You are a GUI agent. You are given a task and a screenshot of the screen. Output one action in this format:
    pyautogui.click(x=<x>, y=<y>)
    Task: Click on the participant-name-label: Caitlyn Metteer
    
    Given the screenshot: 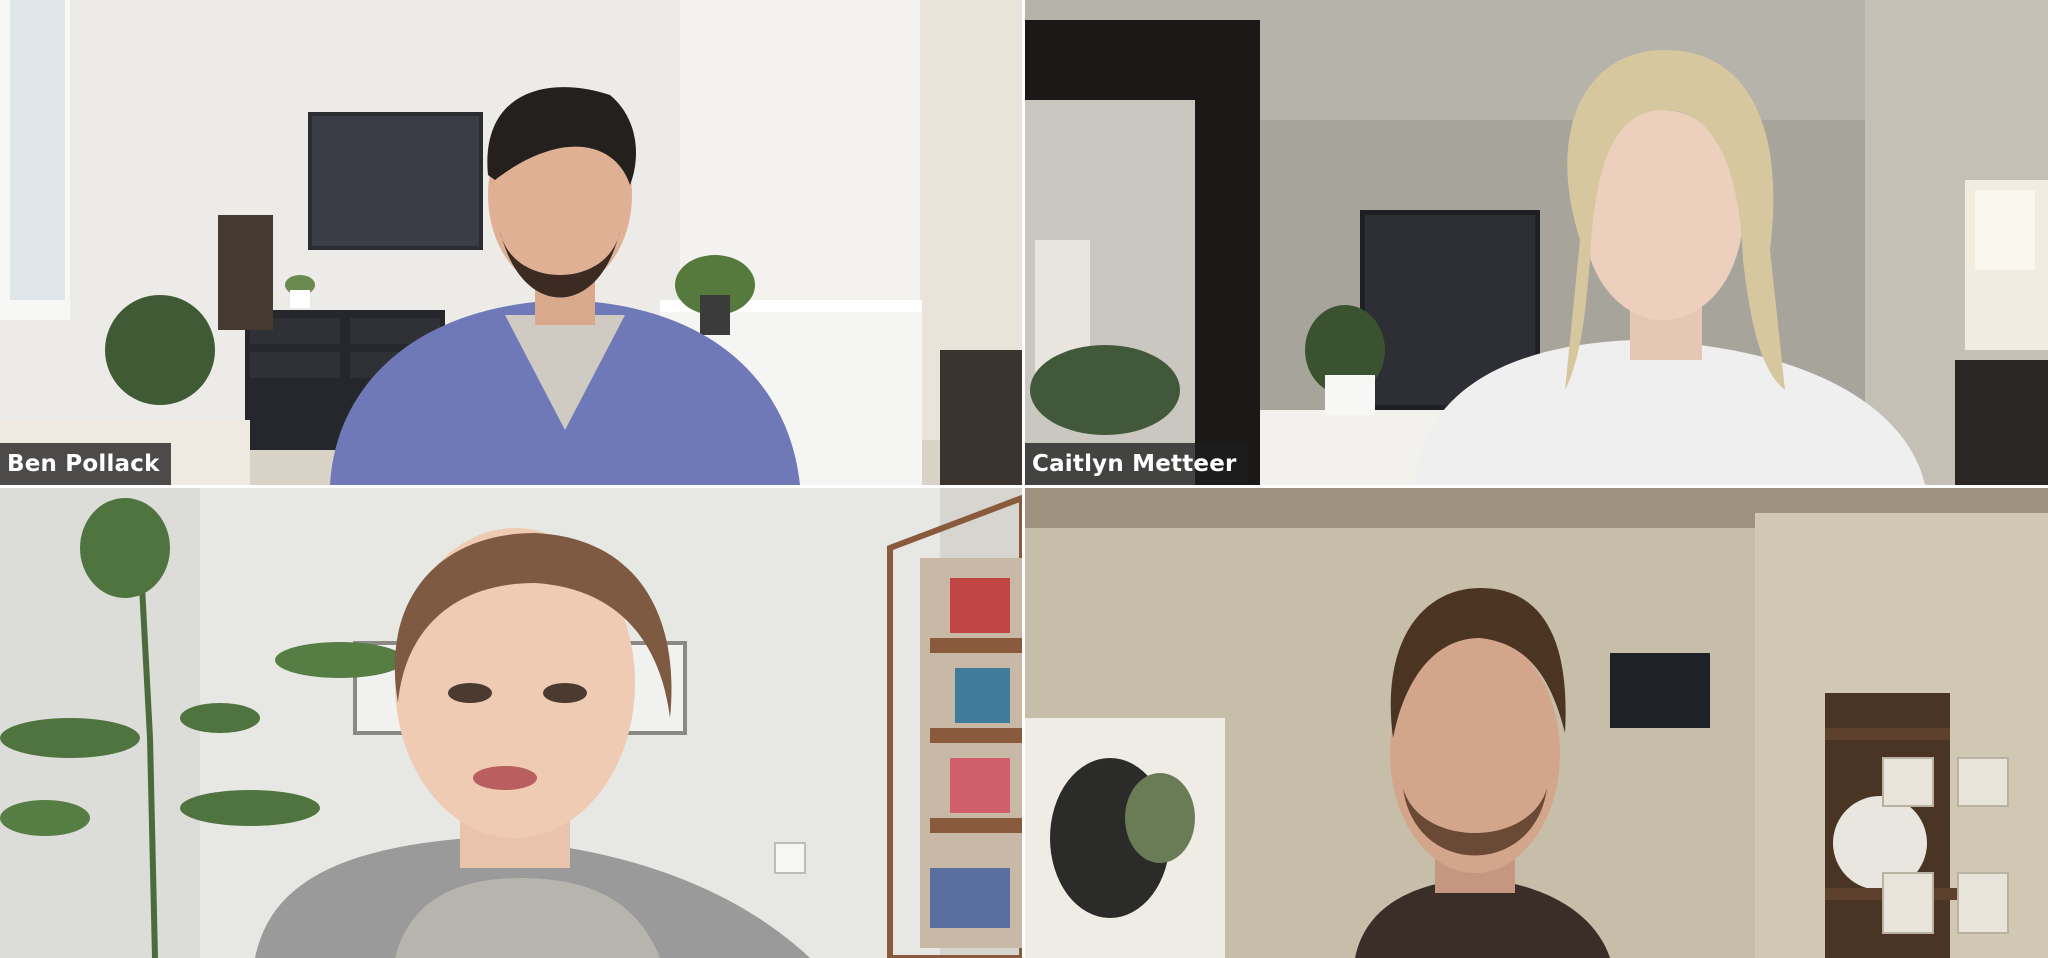 What is the action you would take?
    pyautogui.click(x=1134, y=464)
    